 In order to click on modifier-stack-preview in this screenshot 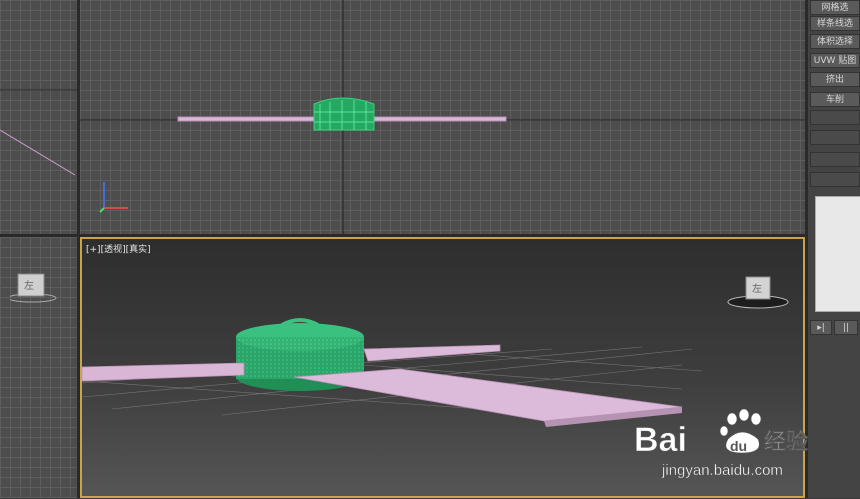, I will do `click(837, 254)`.